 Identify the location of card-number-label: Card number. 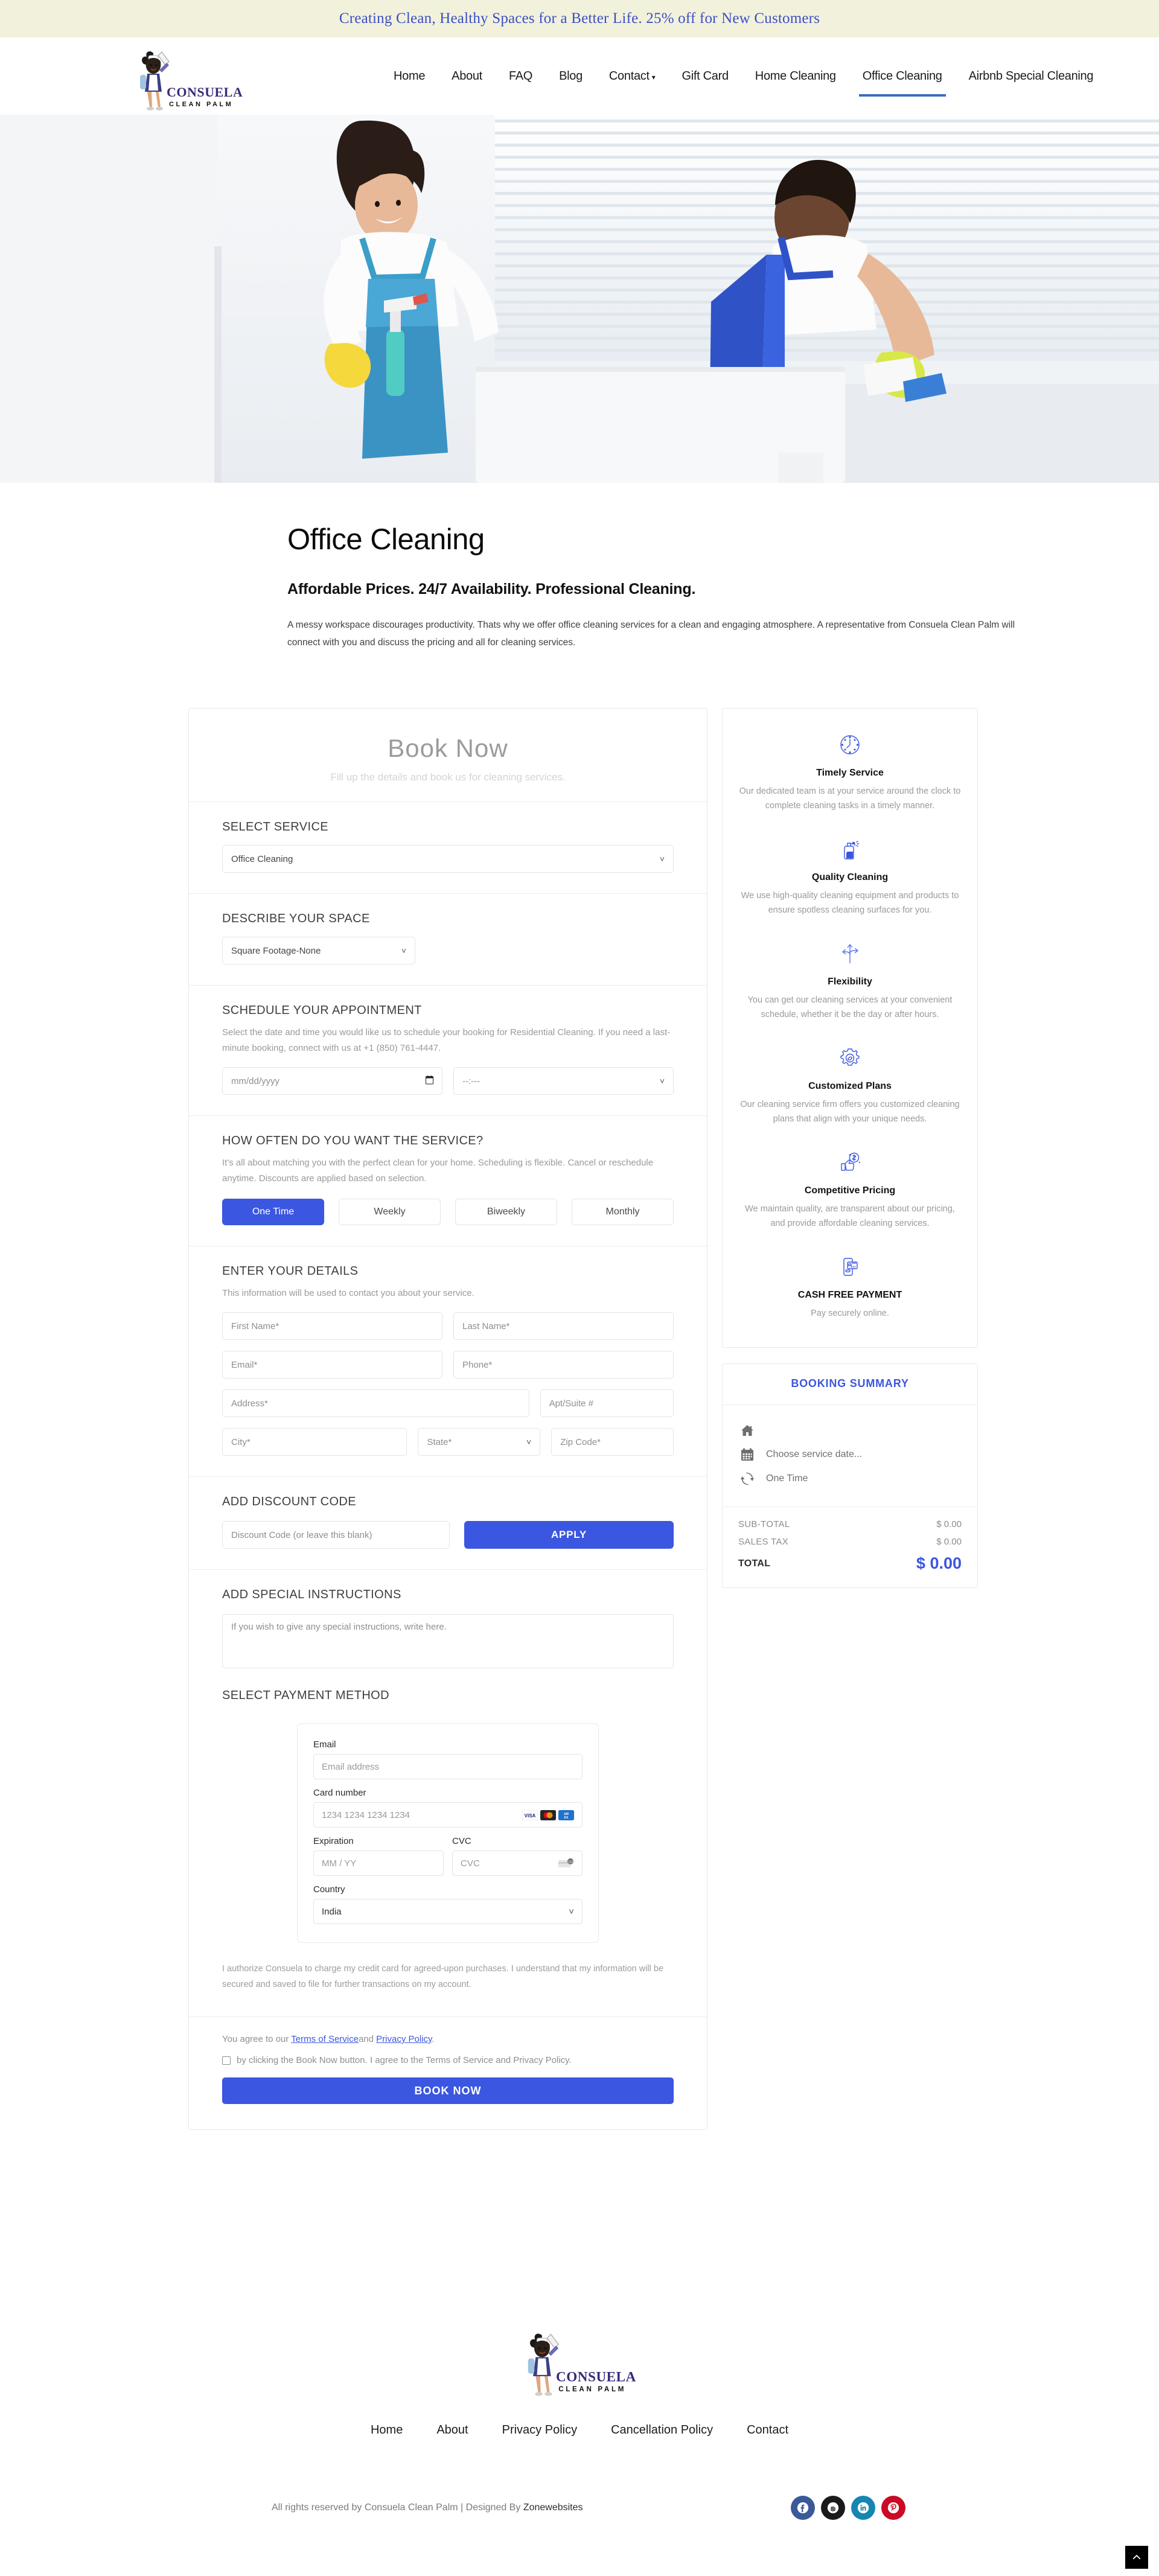
(339, 1793).